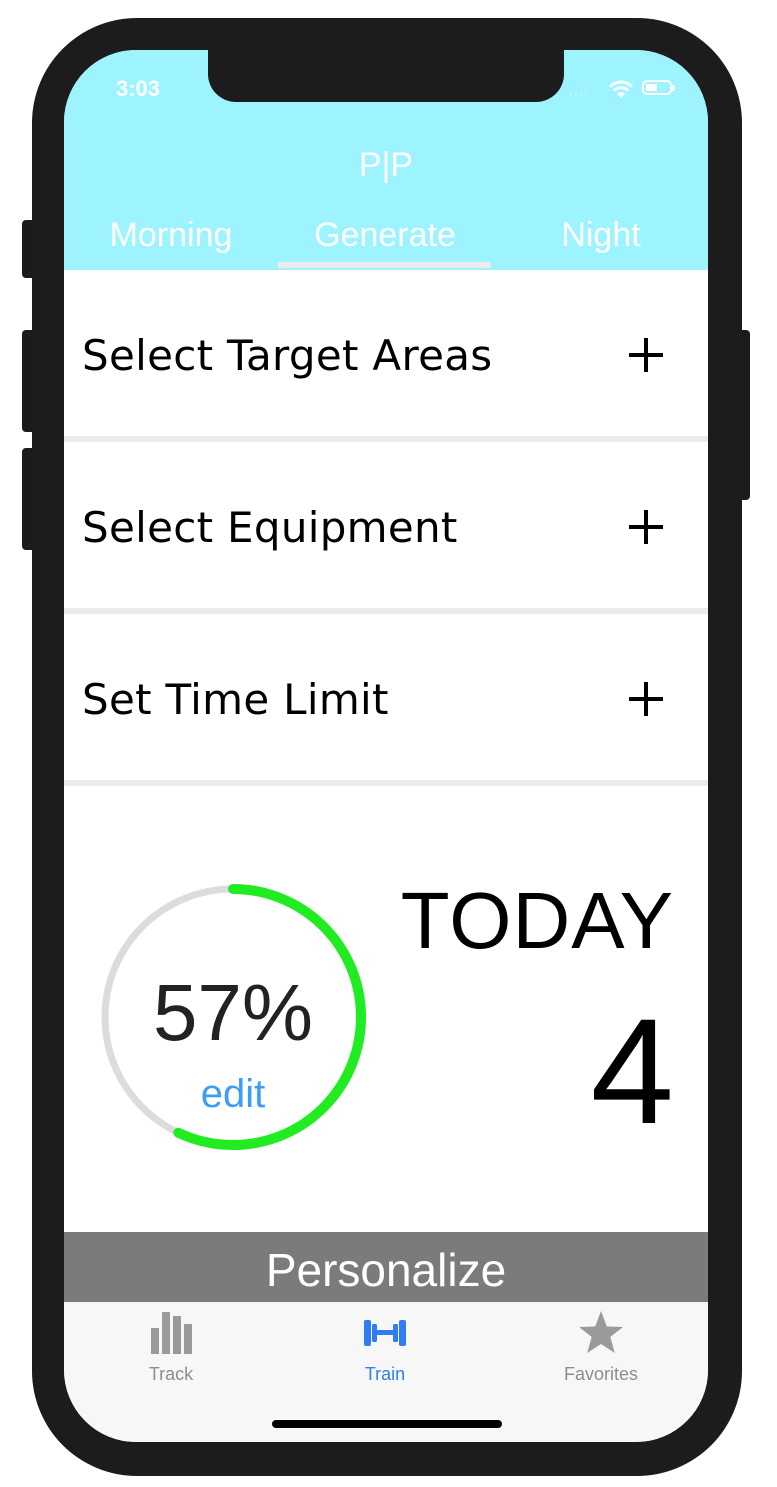 This screenshot has width=777, height=1487. Describe the element at coordinates (385, 1333) in the screenshot. I see `dumbbell-icon` at that location.